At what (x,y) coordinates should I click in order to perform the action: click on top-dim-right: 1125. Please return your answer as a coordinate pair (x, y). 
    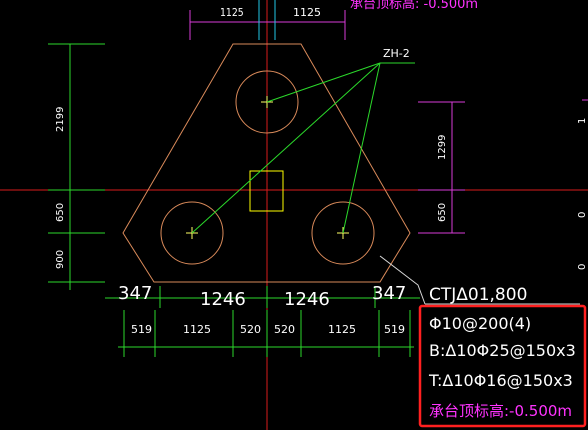
    Looking at the image, I should click on (307, 12).